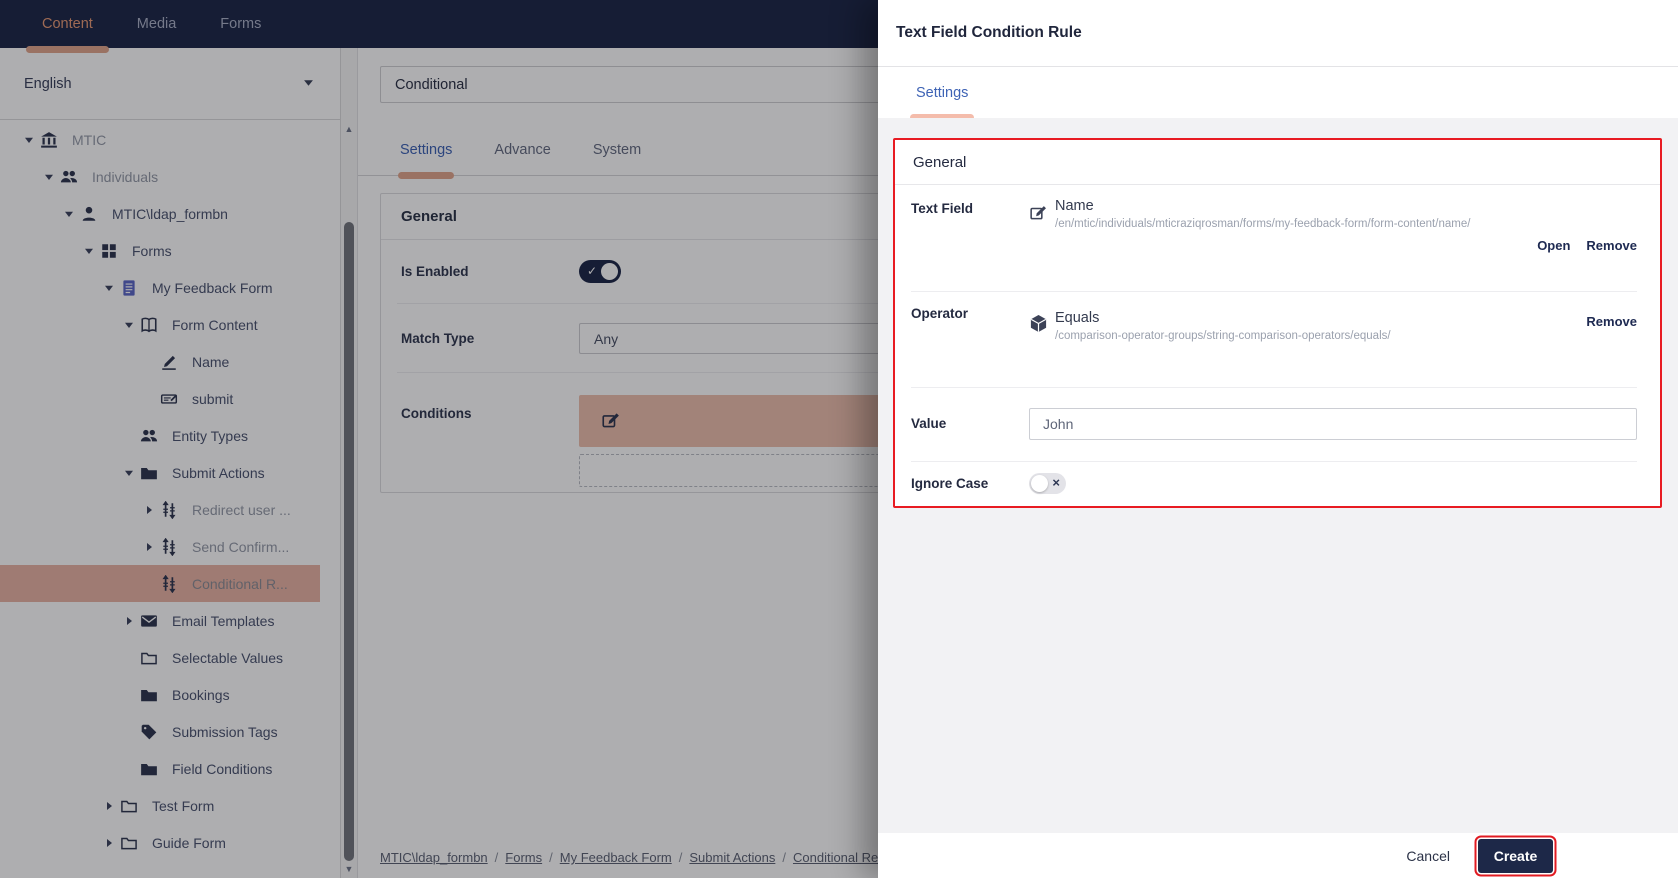  I want to click on ignore-case-row: Ignore Case ×, so click(1274, 485).